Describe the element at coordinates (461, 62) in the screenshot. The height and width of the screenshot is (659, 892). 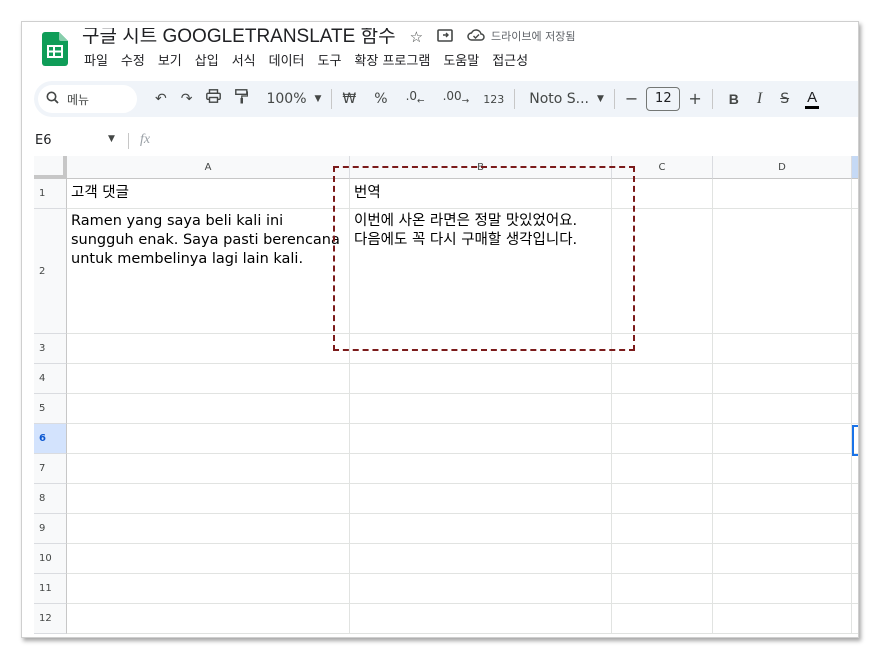
I see `menu-help: 도움말` at that location.